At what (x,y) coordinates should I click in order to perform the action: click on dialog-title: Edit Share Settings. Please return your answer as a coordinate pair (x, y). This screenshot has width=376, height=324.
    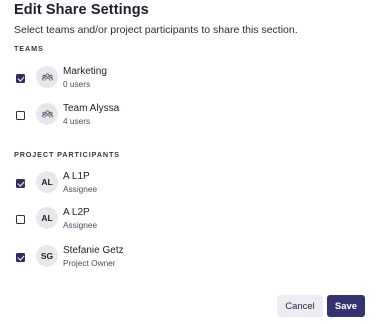
    Looking at the image, I should click on (81, 10).